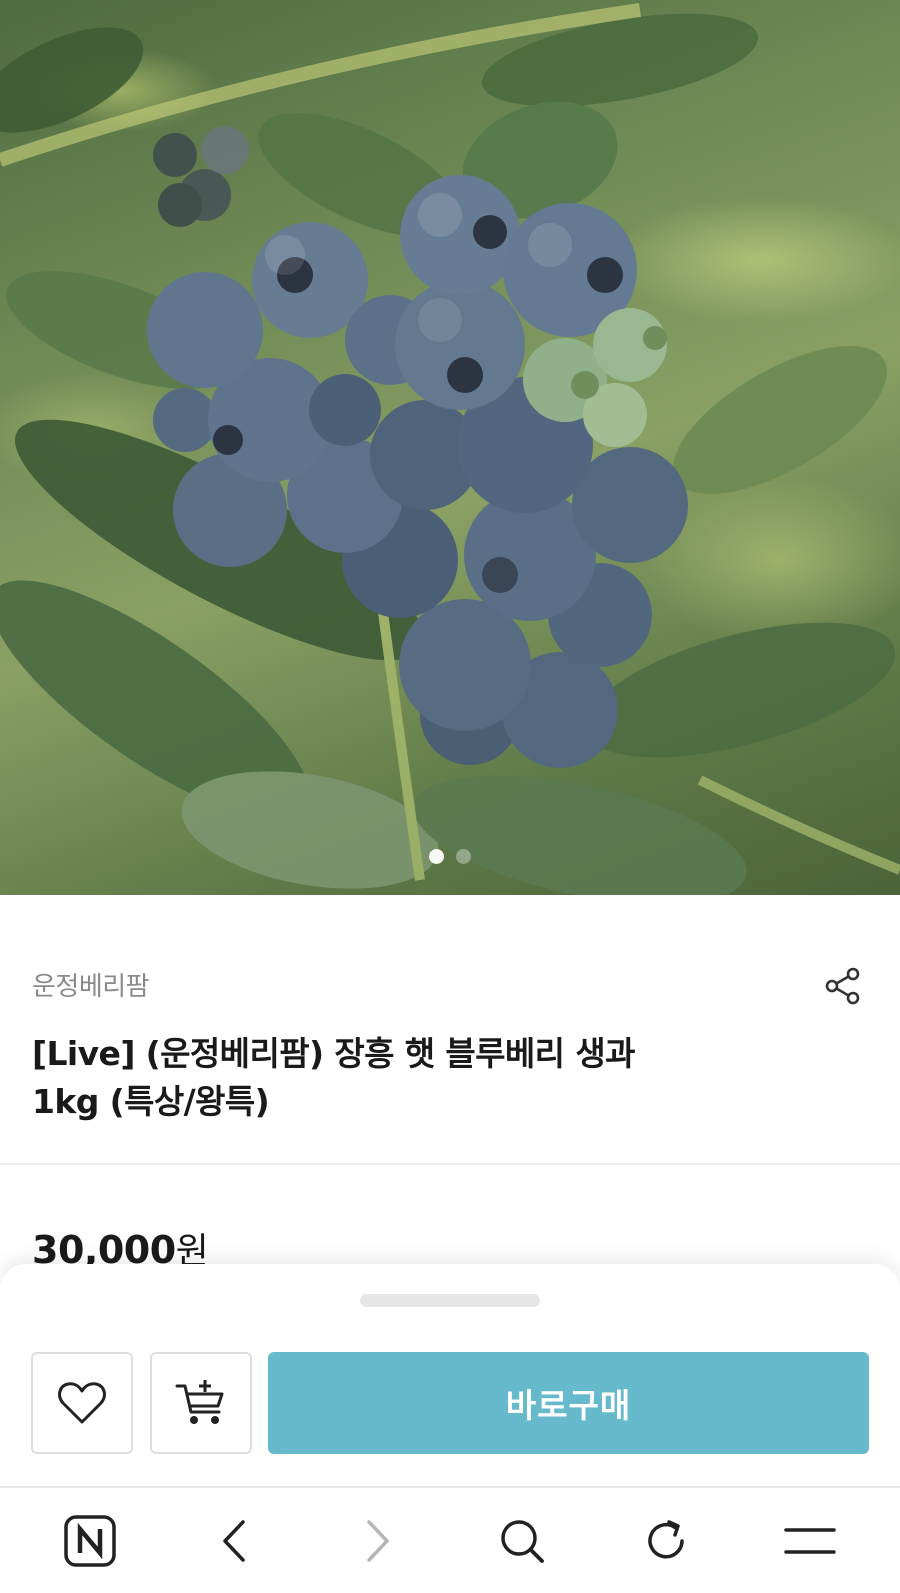  I want to click on carousel-dot-active, so click(436, 856).